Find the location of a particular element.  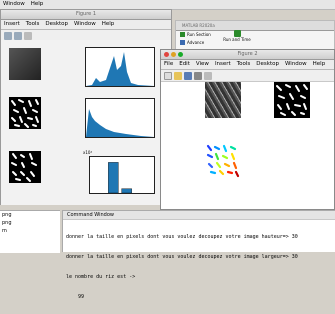

figure2-titlebar: Figure 2 is located at coordinates (247, 55).